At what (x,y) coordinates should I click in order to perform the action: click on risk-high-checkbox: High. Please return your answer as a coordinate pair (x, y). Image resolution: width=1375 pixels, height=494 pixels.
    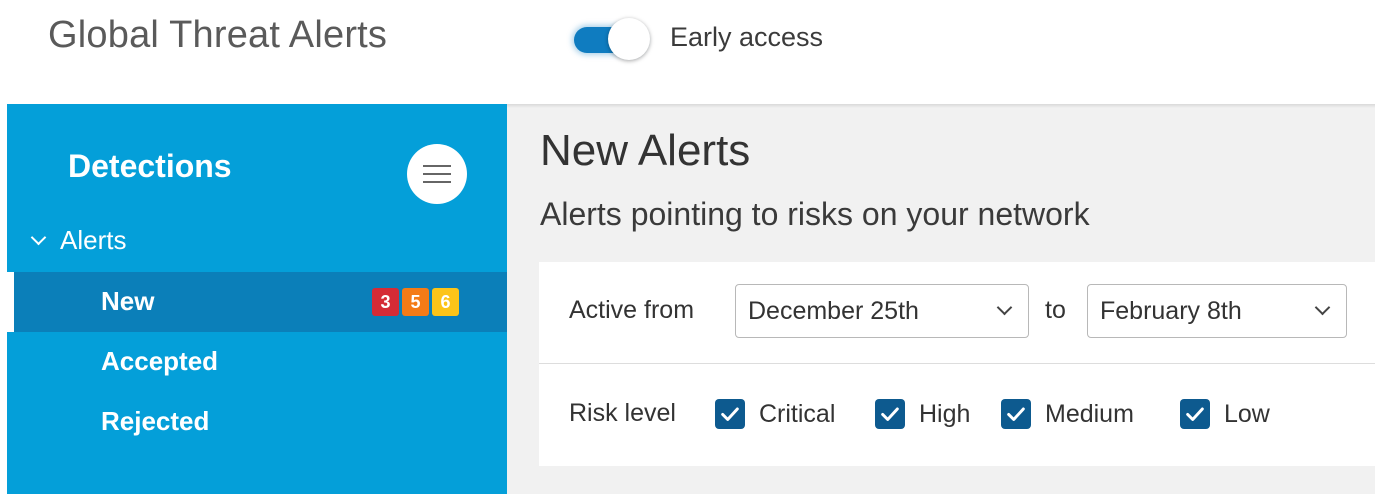
    Looking at the image, I should click on (922, 414).